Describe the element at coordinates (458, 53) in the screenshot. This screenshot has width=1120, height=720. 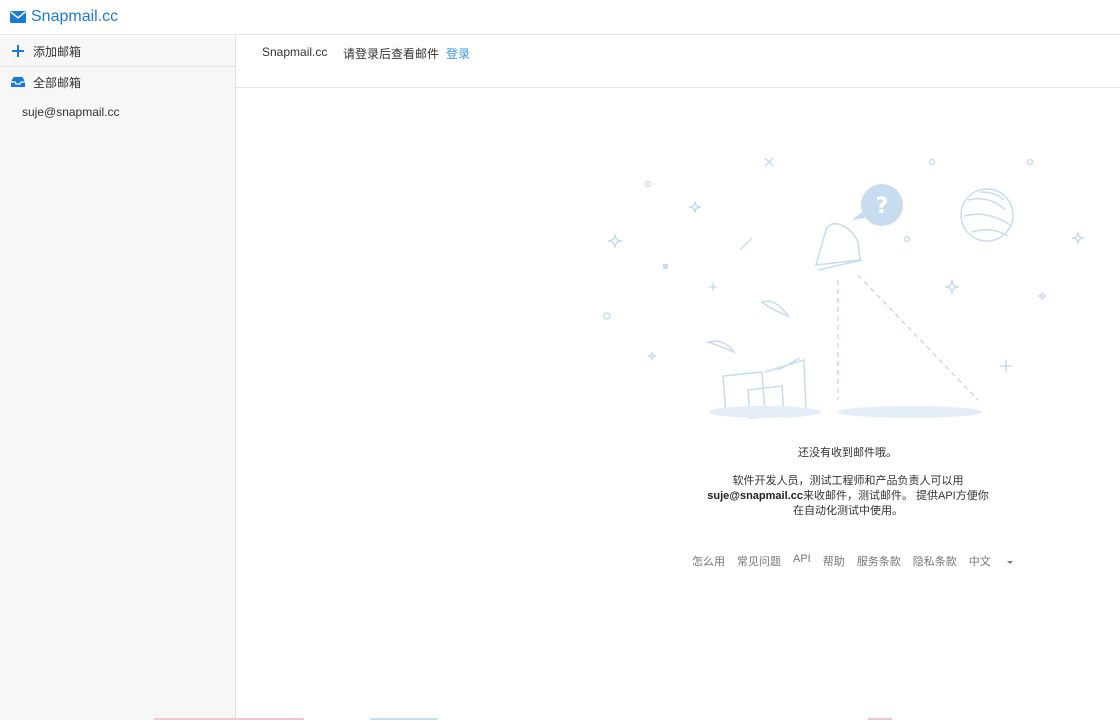
I see `login-link: 登录` at that location.